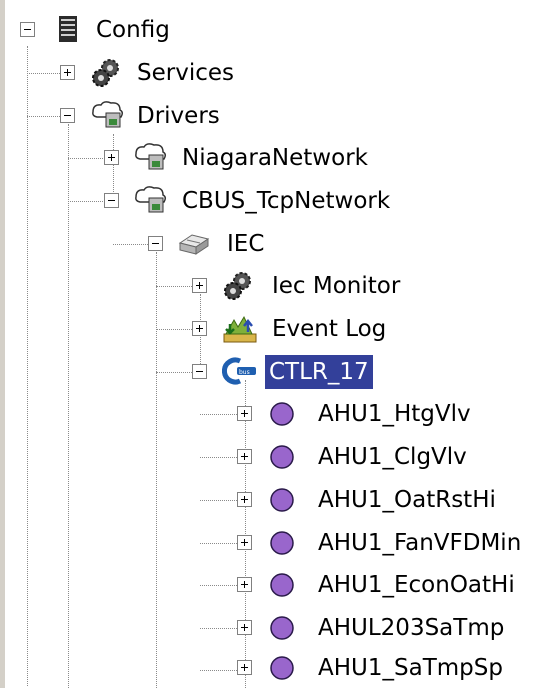  I want to click on tree-node-label: AHU1_ClgVlv, so click(392, 457).